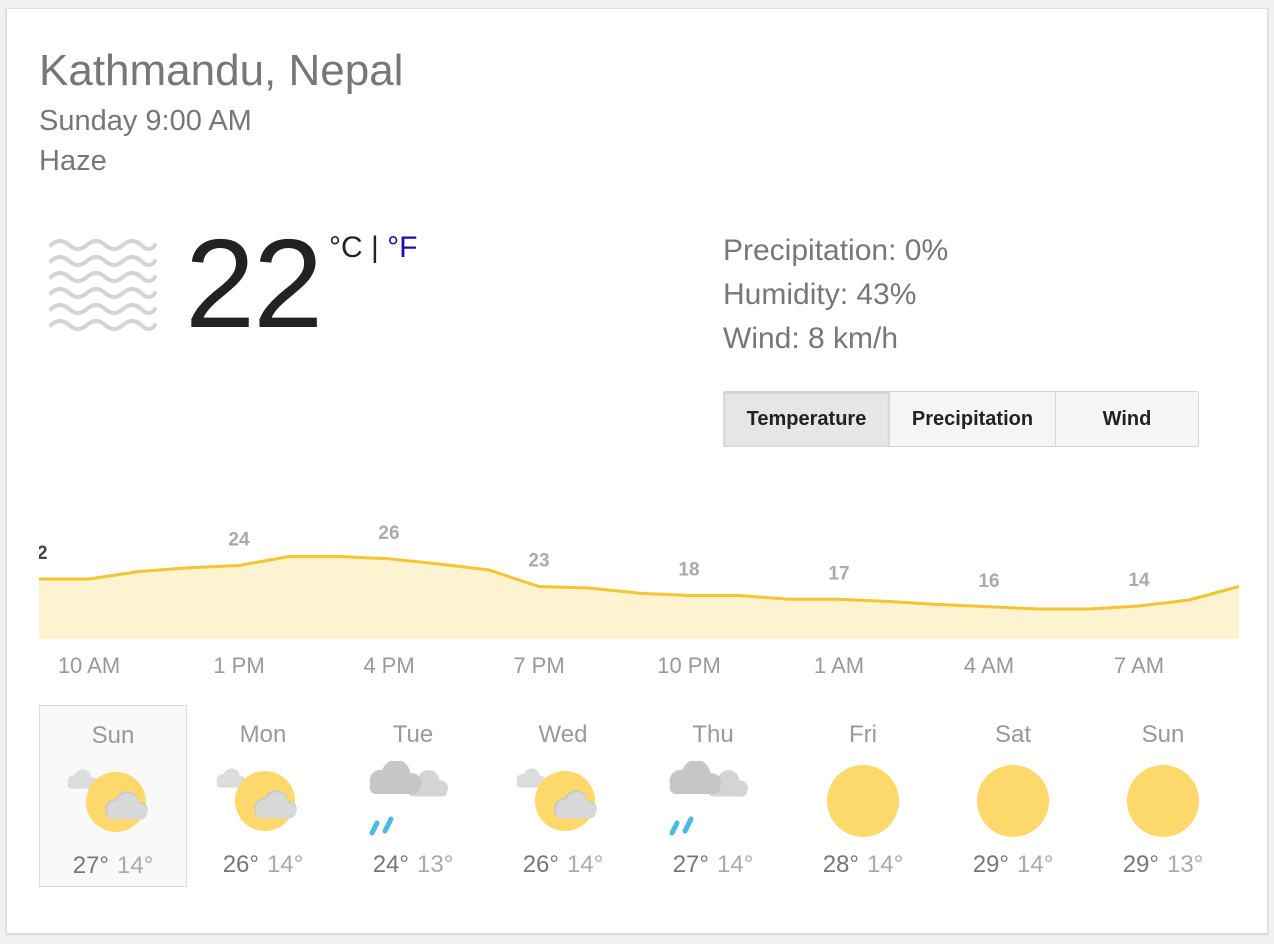 This screenshot has height=944, width=1274. I want to click on forecast-day-sun: Sun 29° 13°, so click(1163, 796).